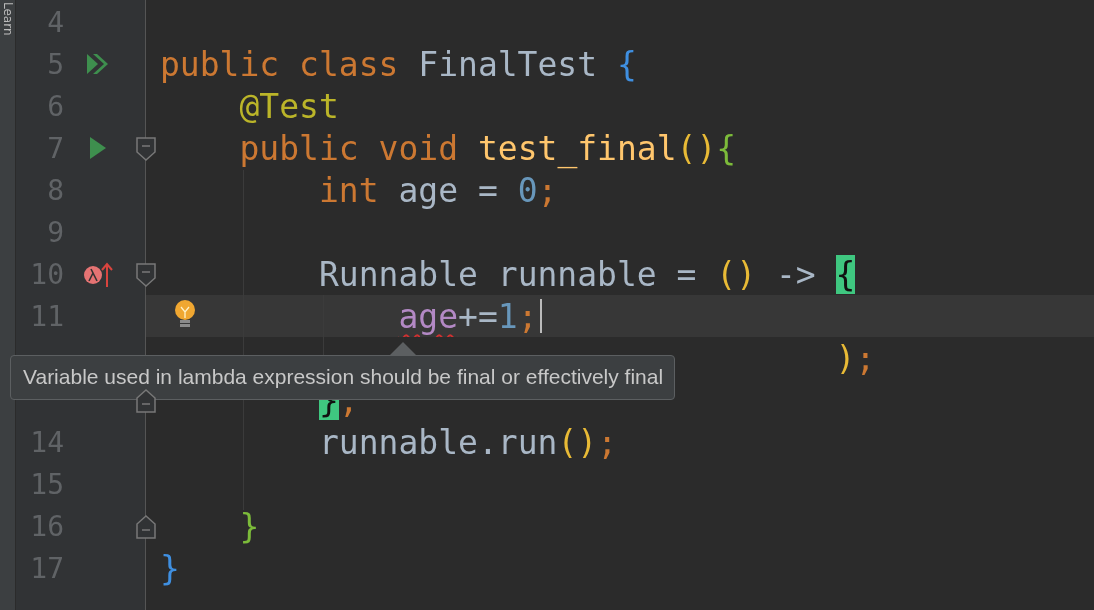 The height and width of the screenshot is (610, 1094). What do you see at coordinates (855, 358) in the screenshot?
I see `code-line: );` at bounding box center [855, 358].